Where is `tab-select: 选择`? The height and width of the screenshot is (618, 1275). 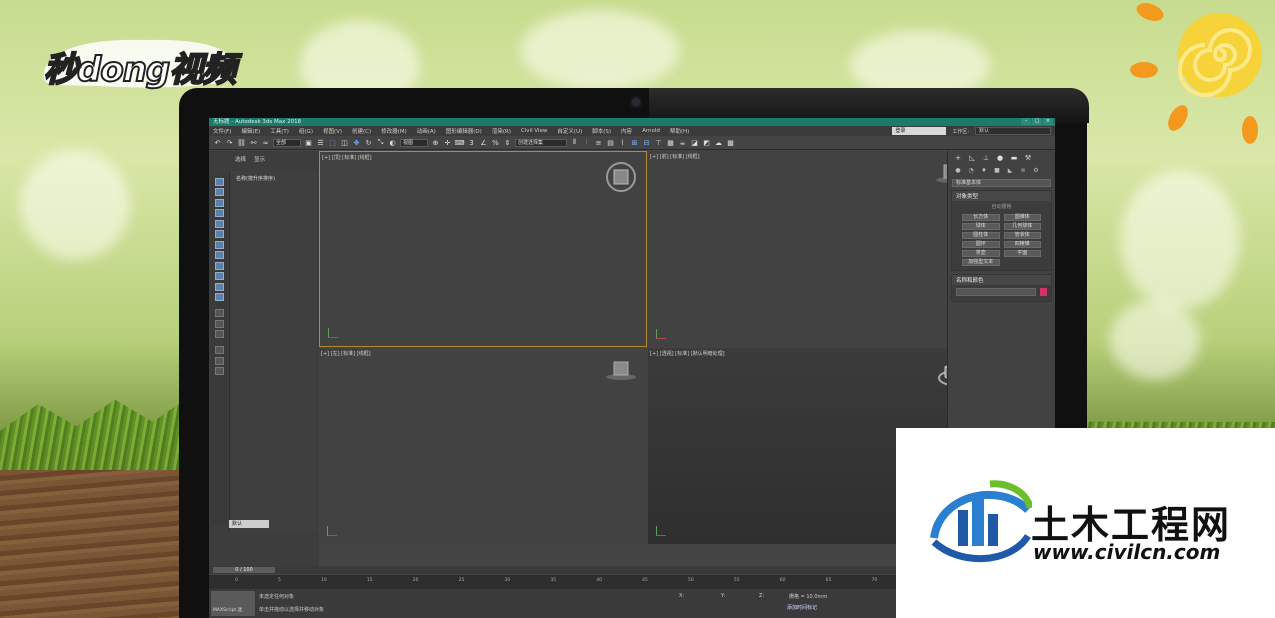
tab-select: 选择 is located at coordinates (240, 159).